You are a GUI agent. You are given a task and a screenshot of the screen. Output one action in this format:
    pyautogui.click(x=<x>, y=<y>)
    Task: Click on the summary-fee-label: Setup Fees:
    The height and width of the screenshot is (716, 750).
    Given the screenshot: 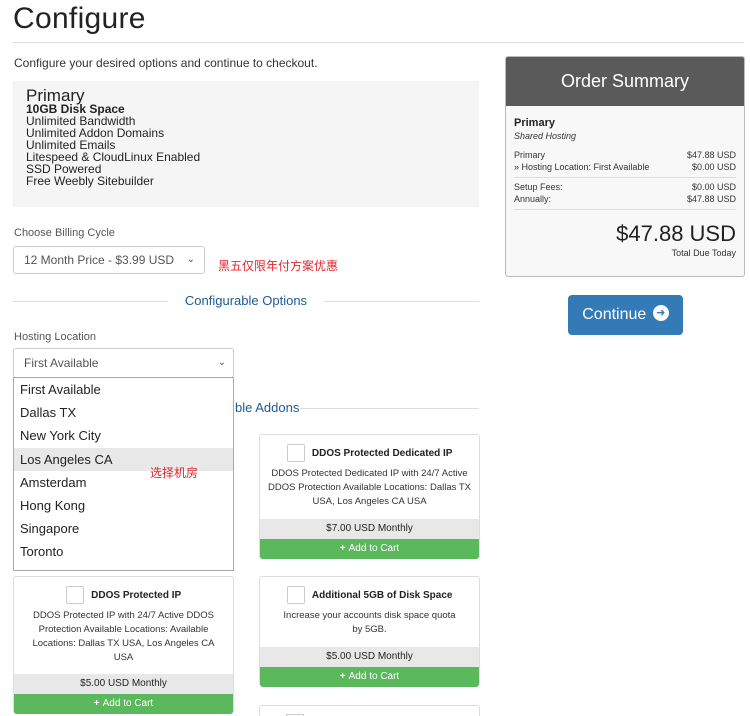 What is the action you would take?
    pyautogui.click(x=538, y=187)
    